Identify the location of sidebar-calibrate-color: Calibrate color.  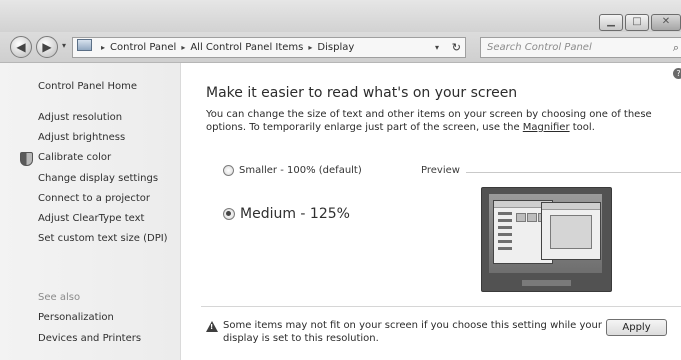
(74, 157).